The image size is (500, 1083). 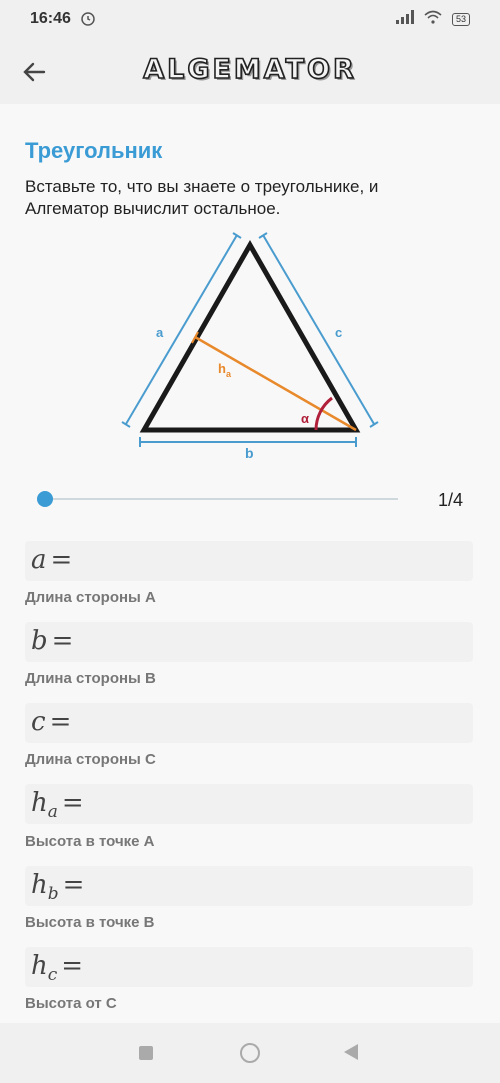 I want to click on label-height: ha, so click(x=225, y=370).